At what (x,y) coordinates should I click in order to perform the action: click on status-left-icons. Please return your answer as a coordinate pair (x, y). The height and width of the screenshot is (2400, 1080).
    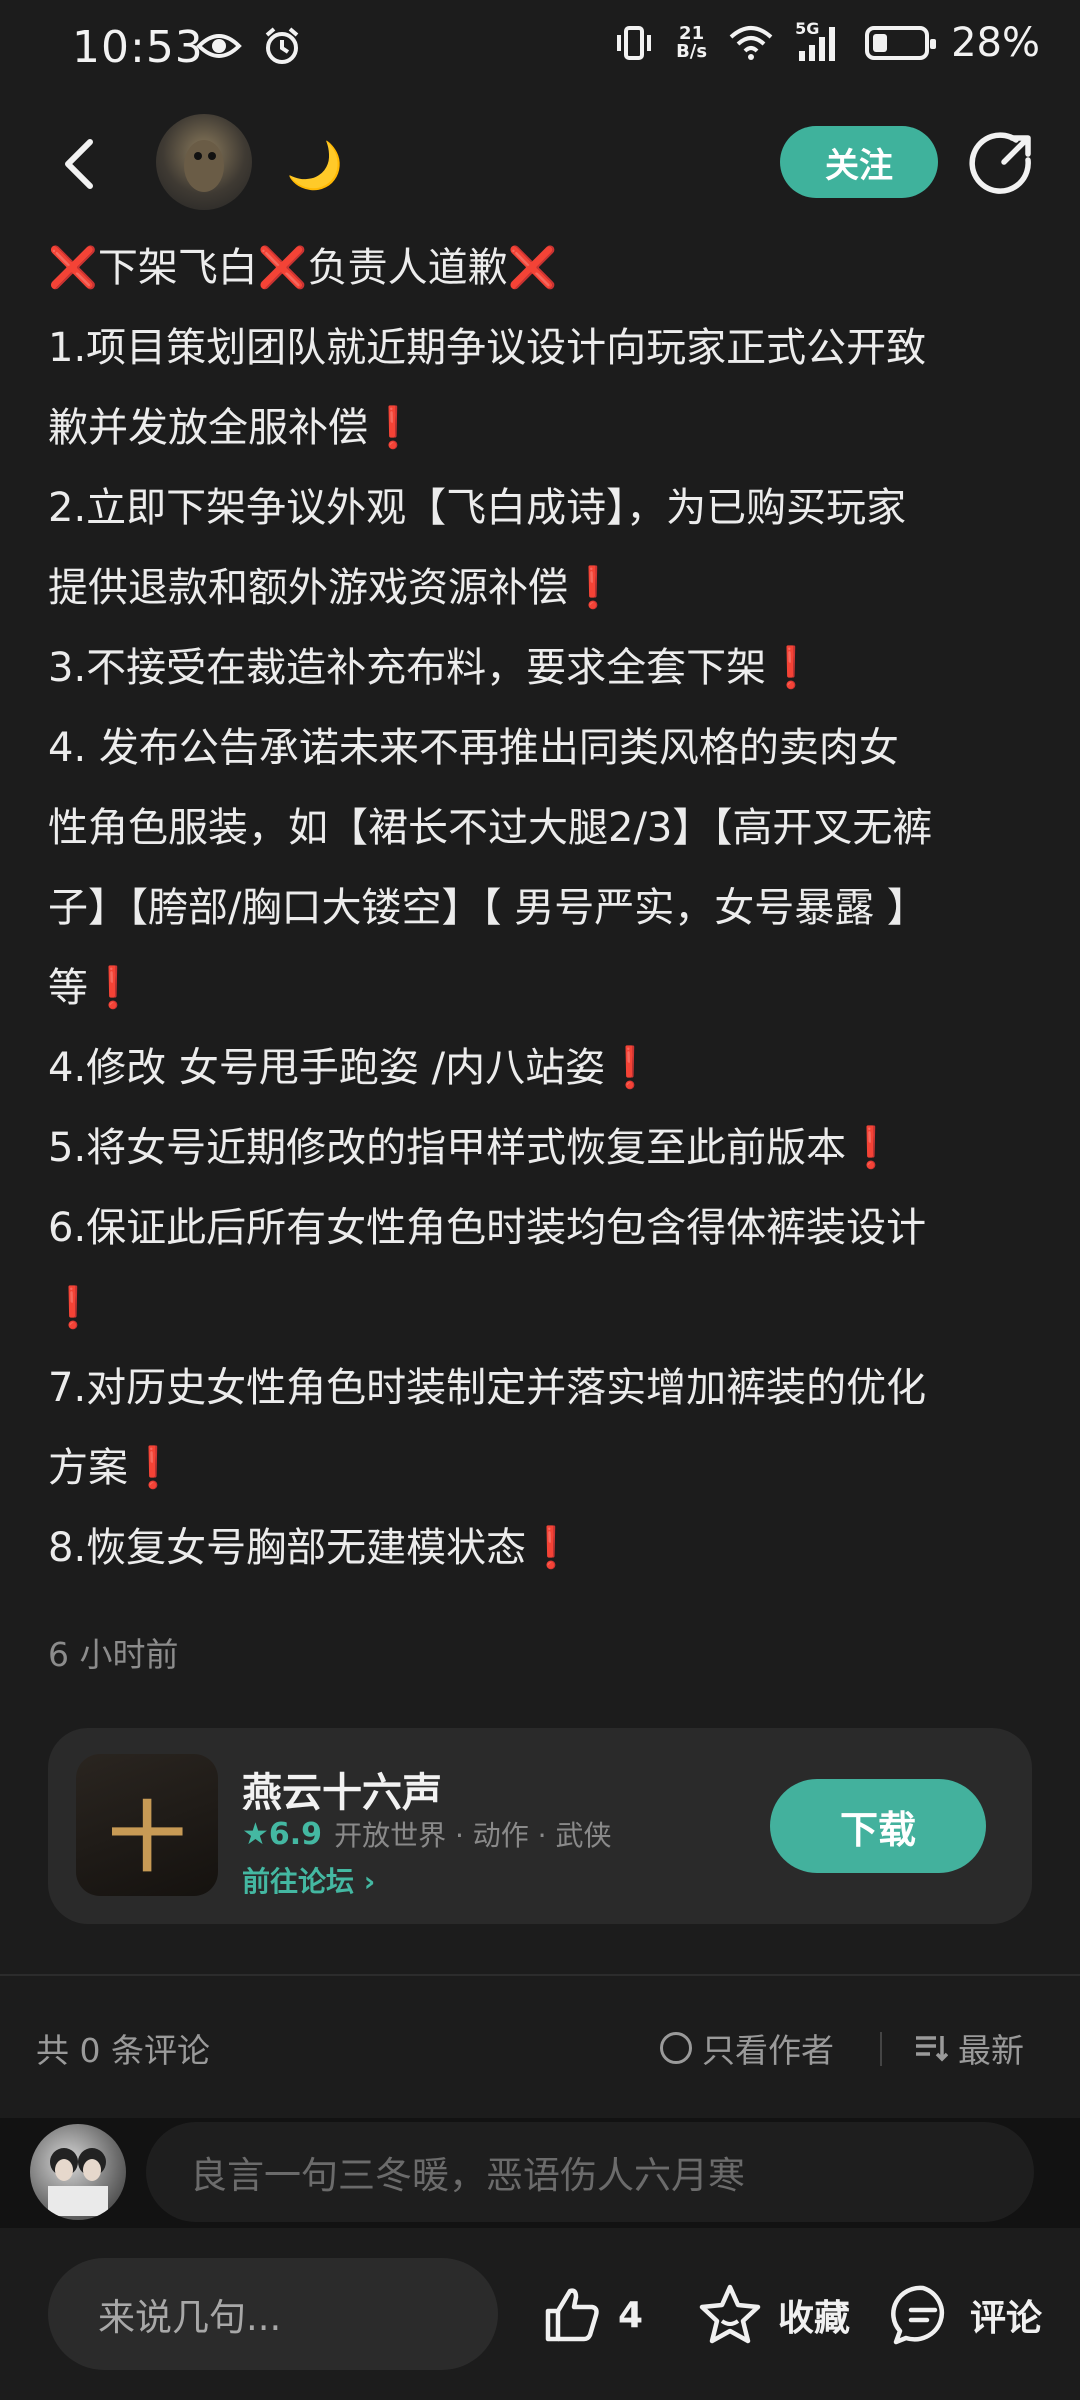
    Looking at the image, I should click on (249, 46).